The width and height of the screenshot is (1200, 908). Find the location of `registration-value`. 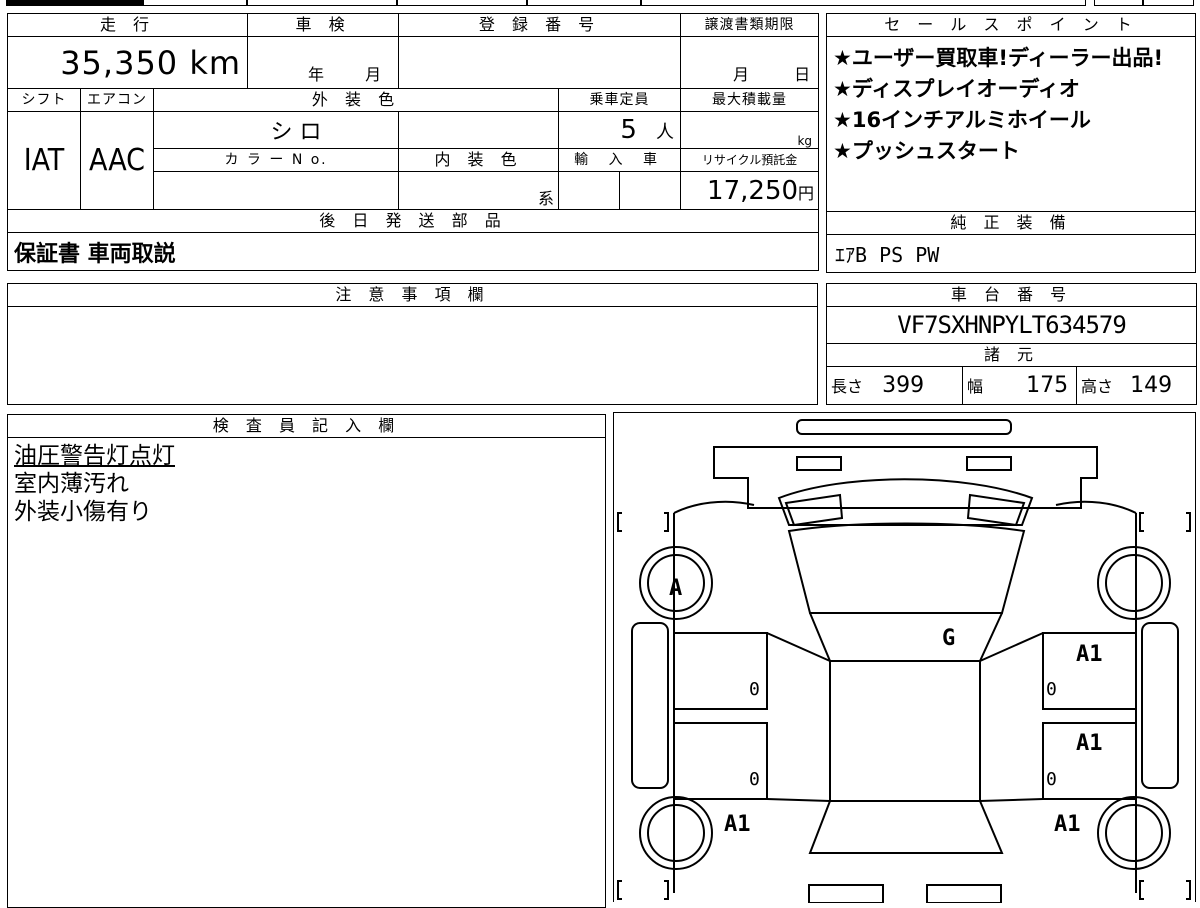

registration-value is located at coordinates (540, 62).